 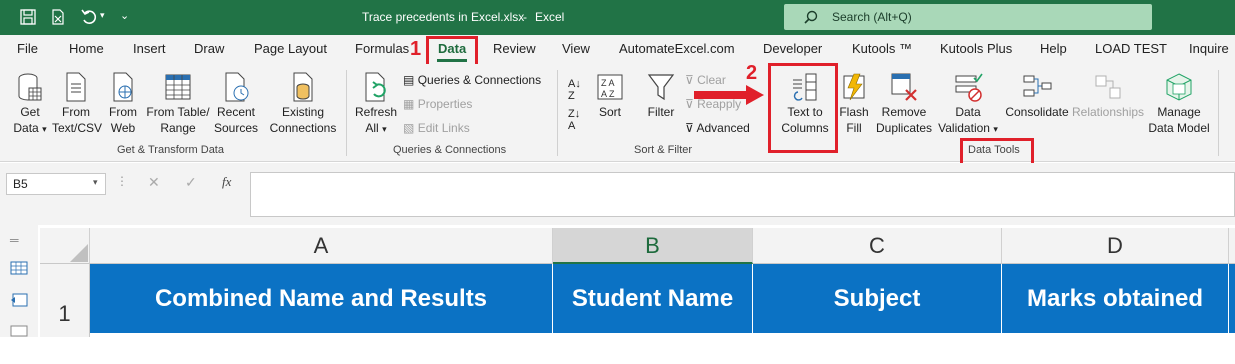 I want to click on consolidate-button: Consolidate, so click(x=1037, y=96).